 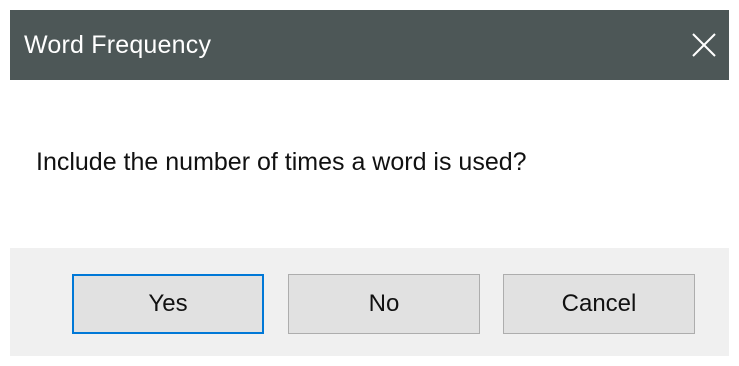 I want to click on cancel-button: Cancel, so click(x=599, y=304).